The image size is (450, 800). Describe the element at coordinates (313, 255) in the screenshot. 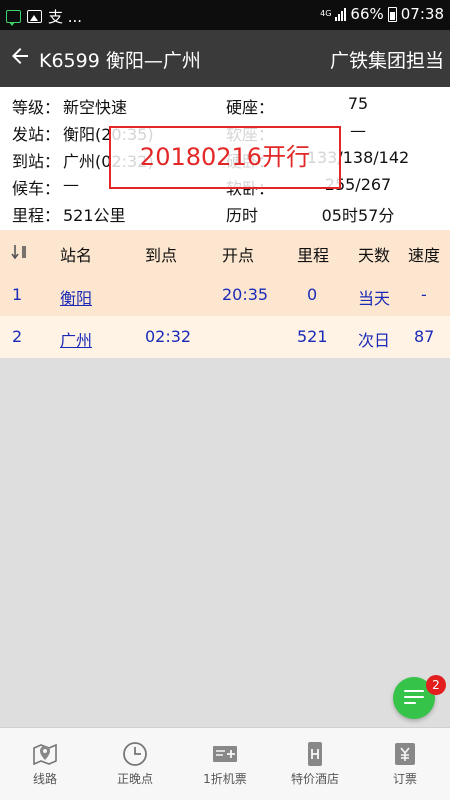

I see `header-distance: 里程` at that location.